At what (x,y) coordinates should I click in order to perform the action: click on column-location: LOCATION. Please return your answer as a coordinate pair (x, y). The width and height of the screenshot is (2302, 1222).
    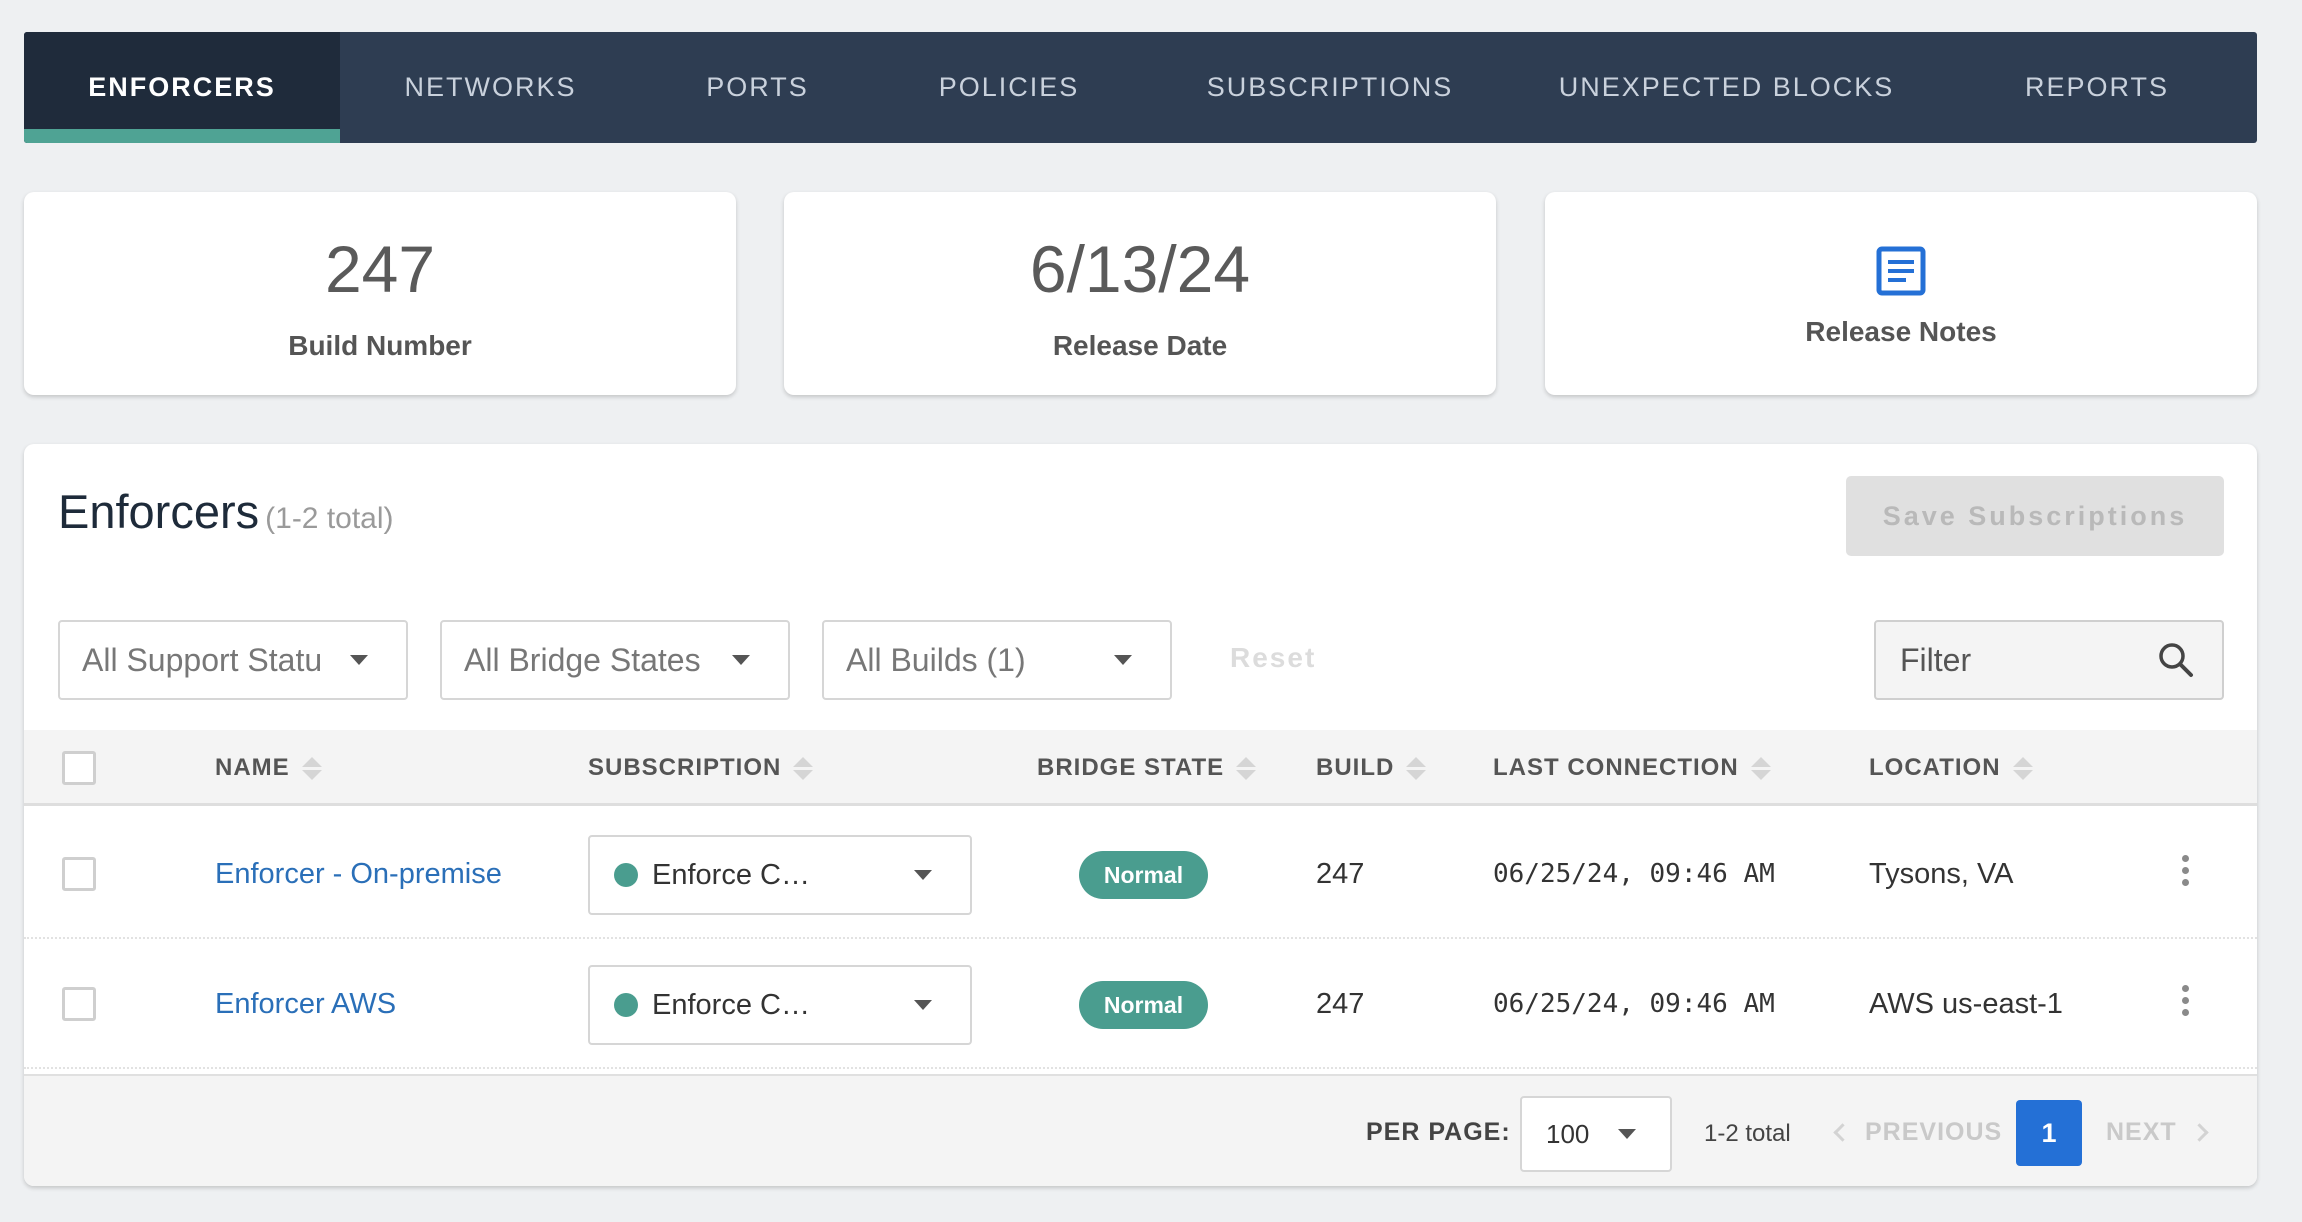
    Looking at the image, I should click on (1951, 768).